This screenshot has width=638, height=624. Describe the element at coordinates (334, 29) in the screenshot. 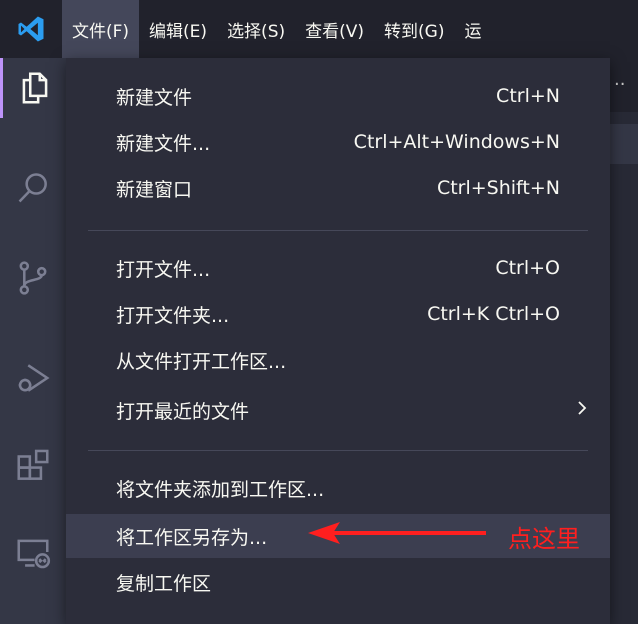

I see `menu-view: 查看(V)` at that location.